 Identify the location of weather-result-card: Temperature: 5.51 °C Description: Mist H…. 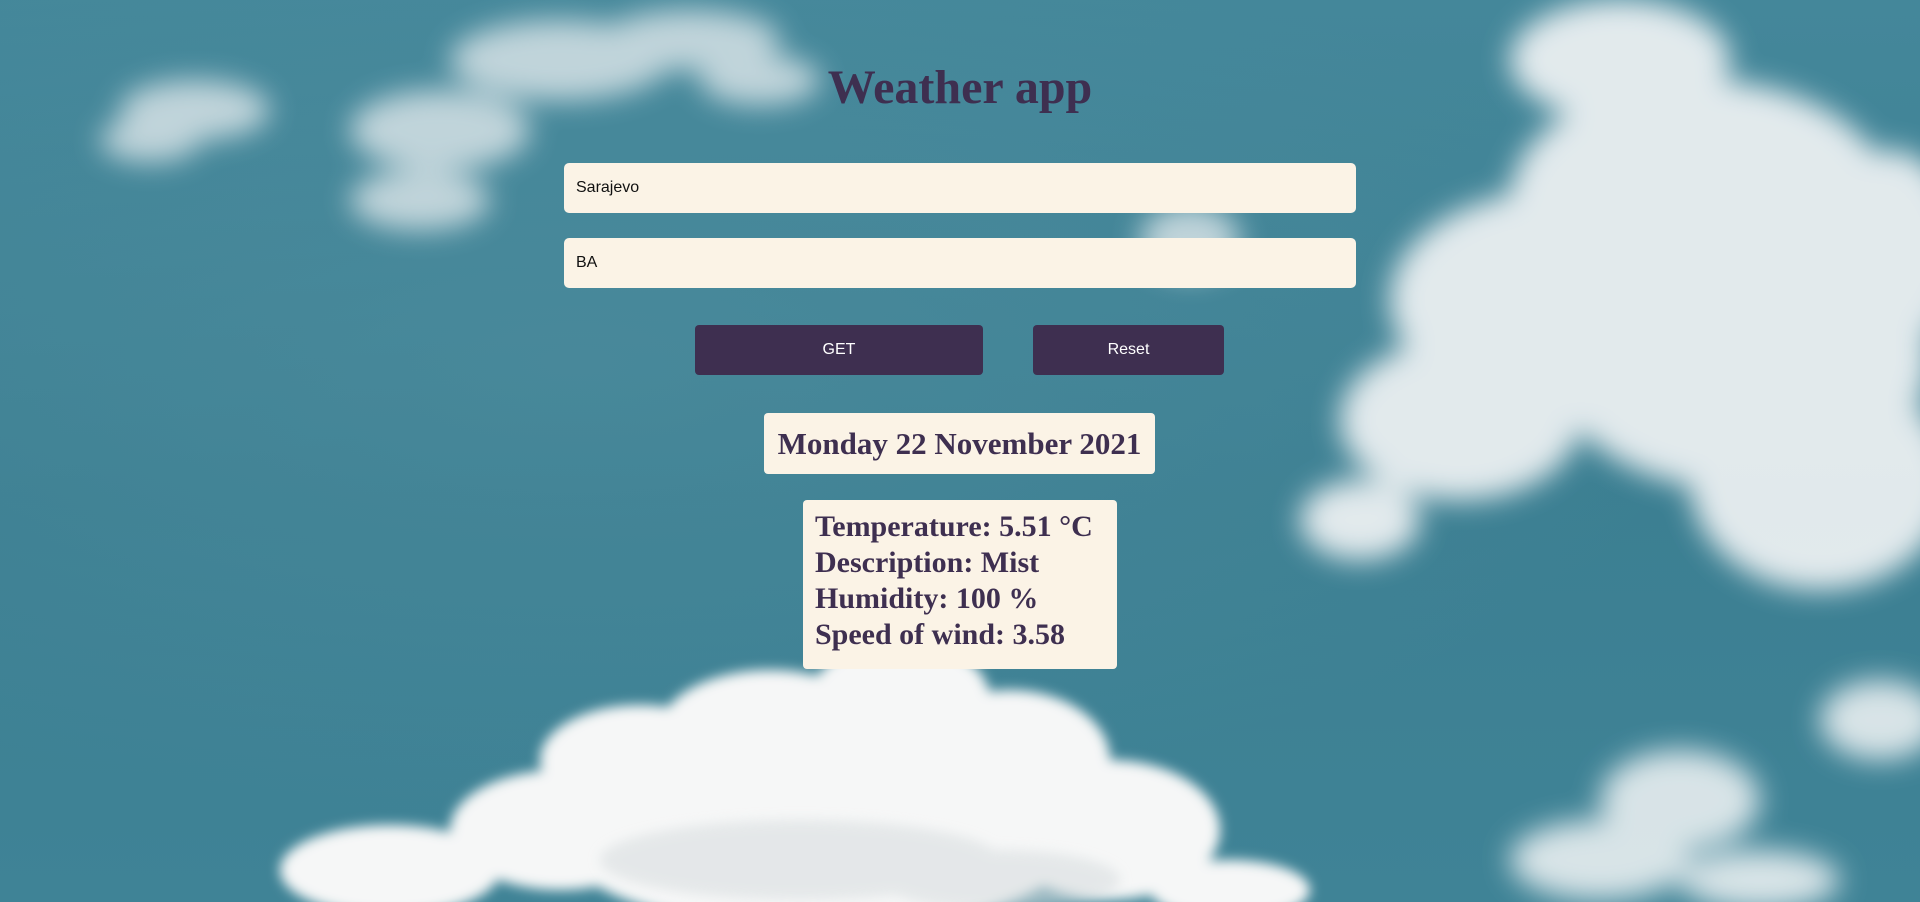
(960, 584).